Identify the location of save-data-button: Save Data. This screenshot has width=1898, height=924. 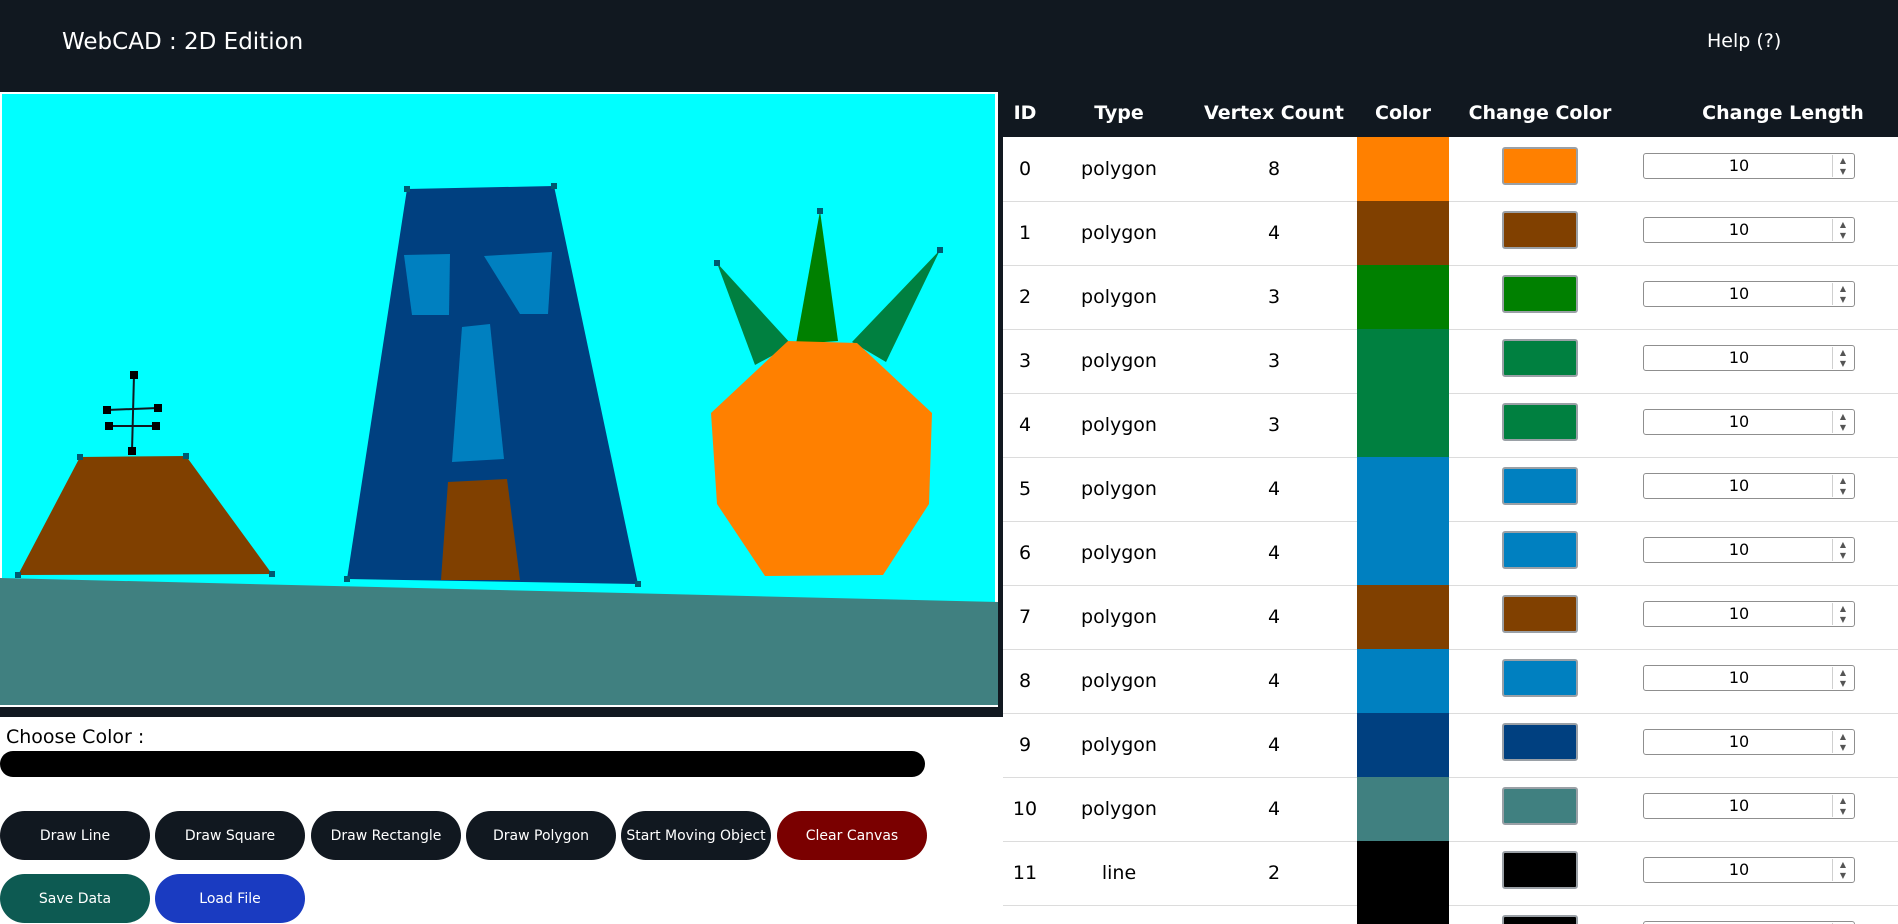
(75, 898).